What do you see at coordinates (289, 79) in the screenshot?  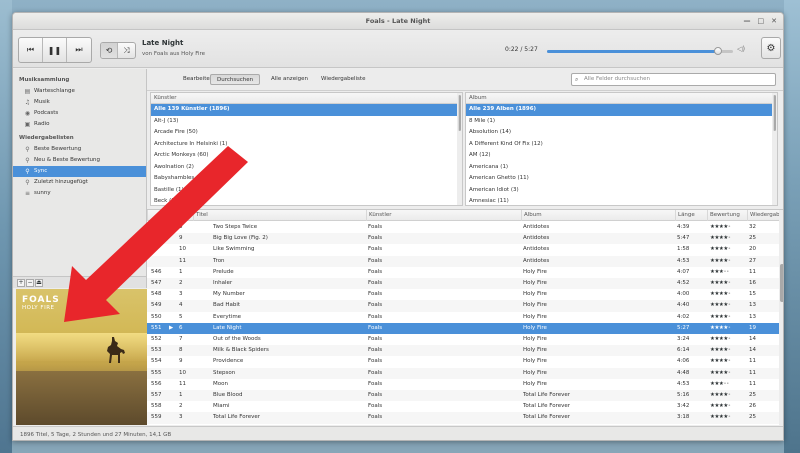 I see `tab-alle-anzeigen: Alle anzeigen` at bounding box center [289, 79].